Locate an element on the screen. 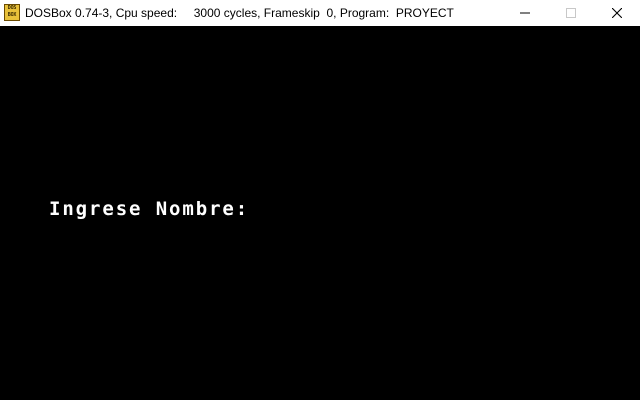 The height and width of the screenshot is (400, 640). minimize-button is located at coordinates (525, 13).